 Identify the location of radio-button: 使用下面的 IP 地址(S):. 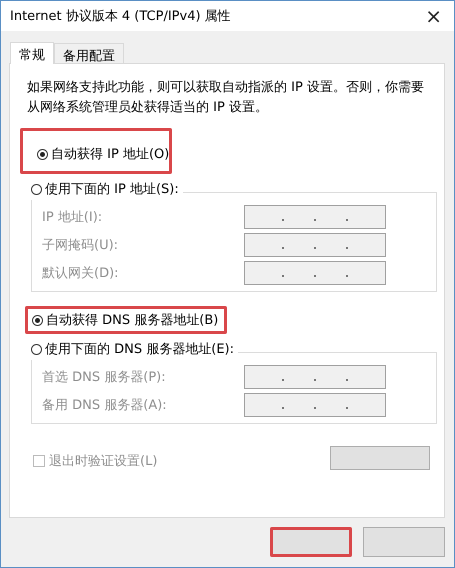
(105, 189).